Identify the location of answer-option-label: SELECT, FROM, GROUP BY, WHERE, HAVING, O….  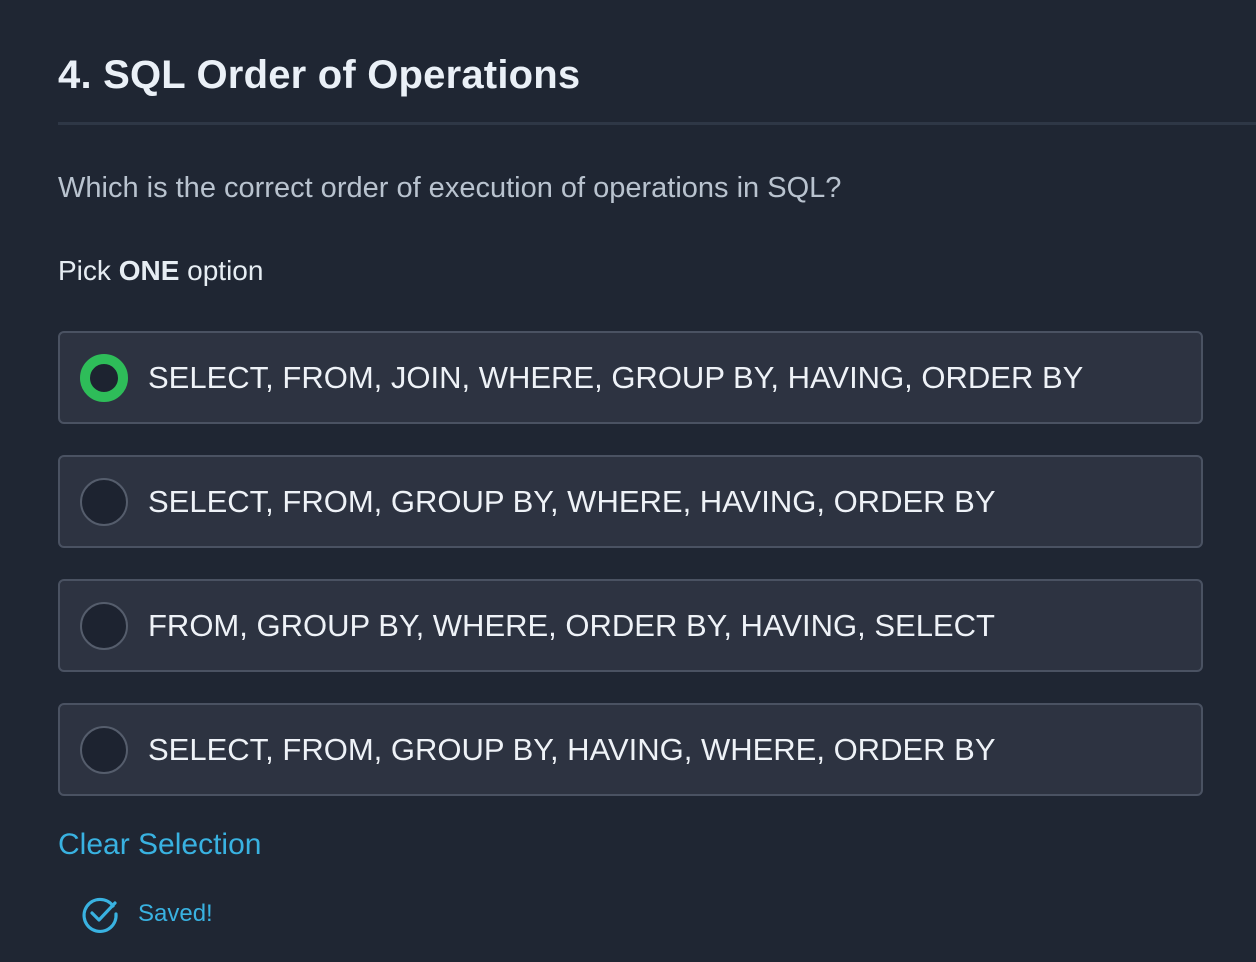
(572, 501).